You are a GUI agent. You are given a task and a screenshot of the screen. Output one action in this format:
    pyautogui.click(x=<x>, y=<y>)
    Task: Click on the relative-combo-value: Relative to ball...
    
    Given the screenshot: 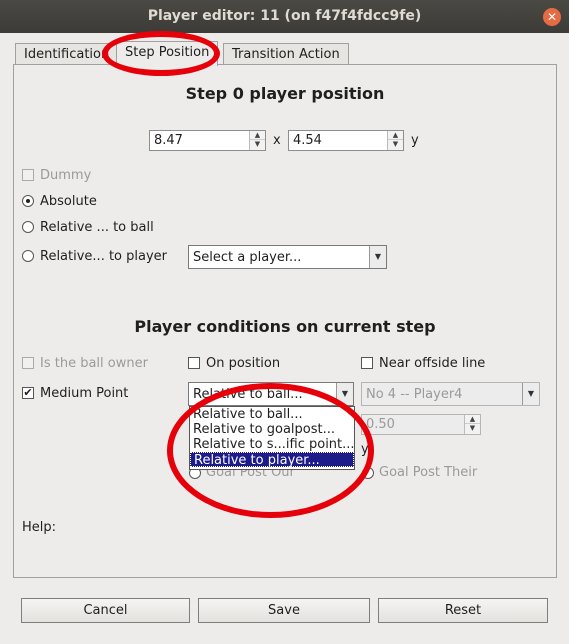 What is the action you would take?
    pyautogui.click(x=248, y=394)
    